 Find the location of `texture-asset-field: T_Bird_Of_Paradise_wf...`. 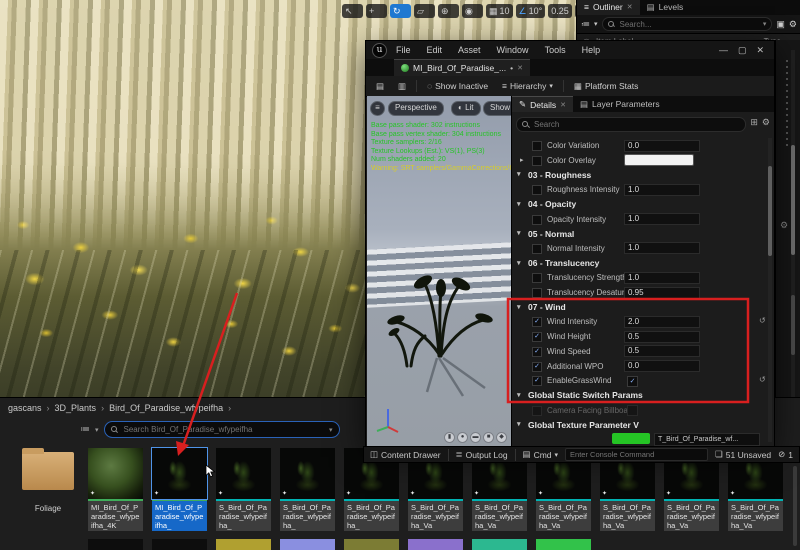

texture-asset-field: T_Bird_Of_Paradise_wf... is located at coordinates (707, 439).